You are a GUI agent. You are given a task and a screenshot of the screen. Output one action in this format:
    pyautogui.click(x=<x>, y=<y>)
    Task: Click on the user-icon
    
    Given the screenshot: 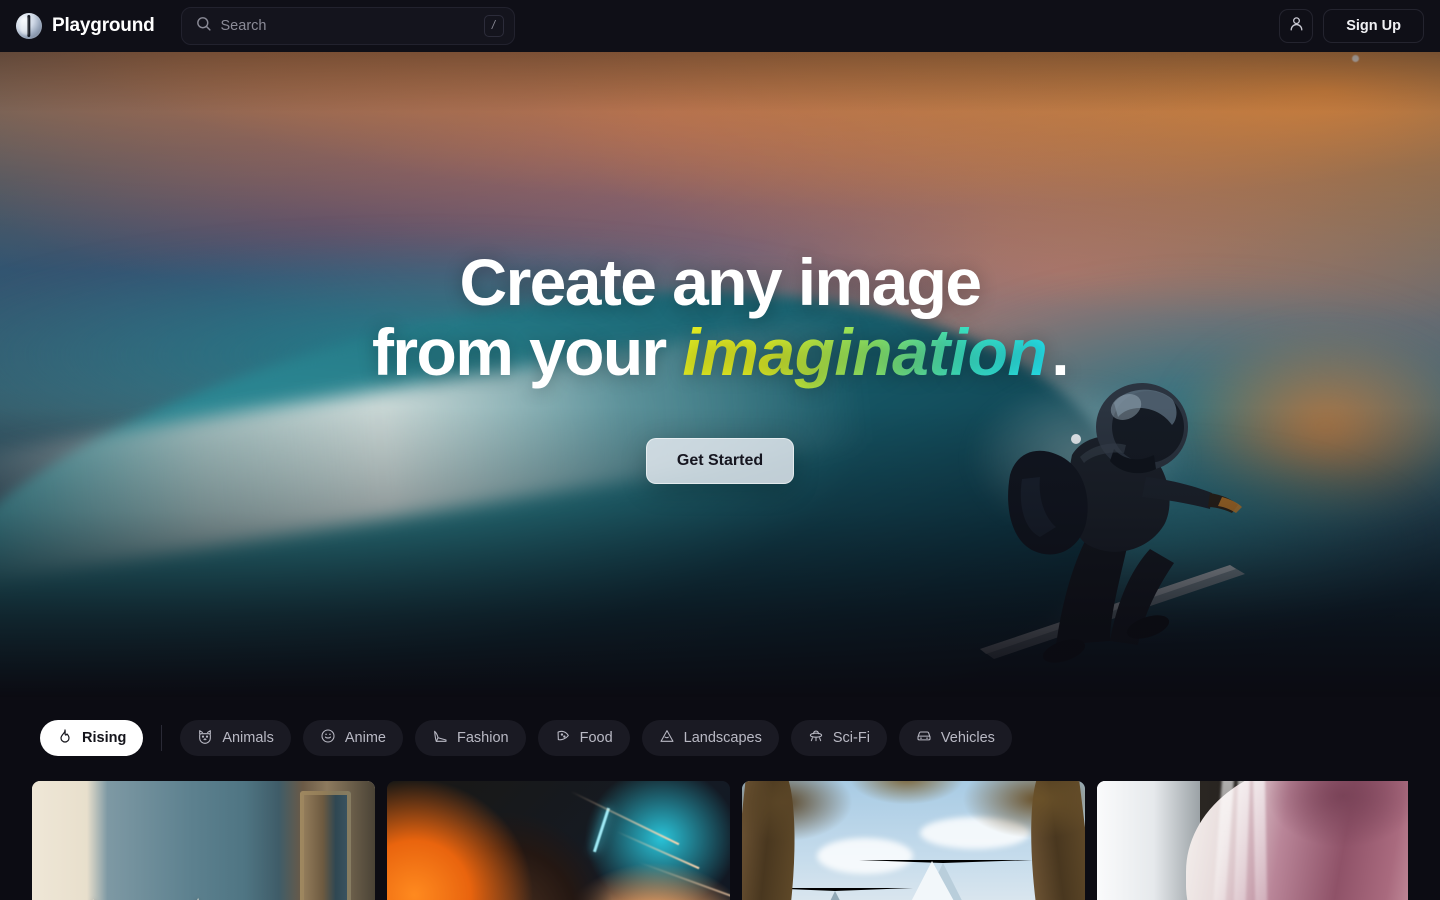 What is the action you would take?
    pyautogui.click(x=1296, y=26)
    